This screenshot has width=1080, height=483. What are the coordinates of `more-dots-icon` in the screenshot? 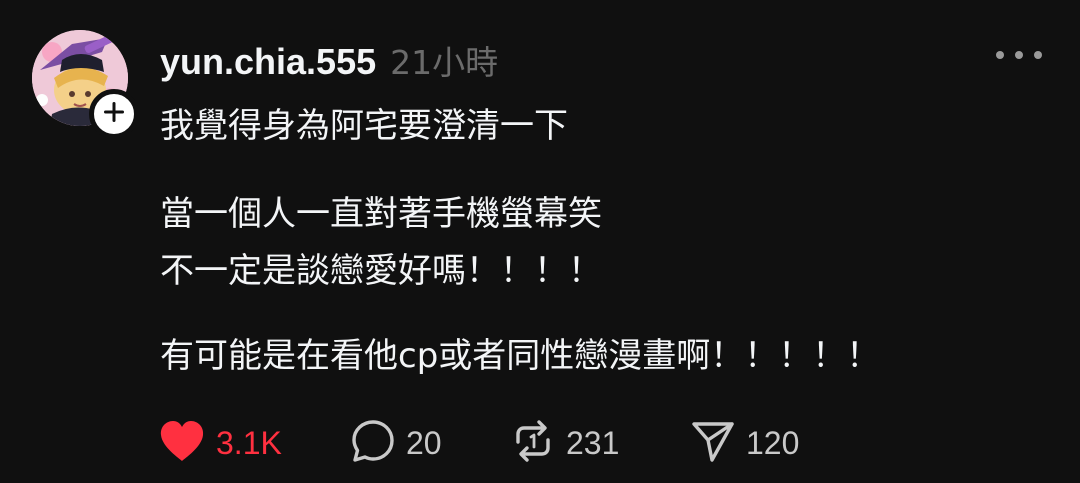 It's located at (1000, 55).